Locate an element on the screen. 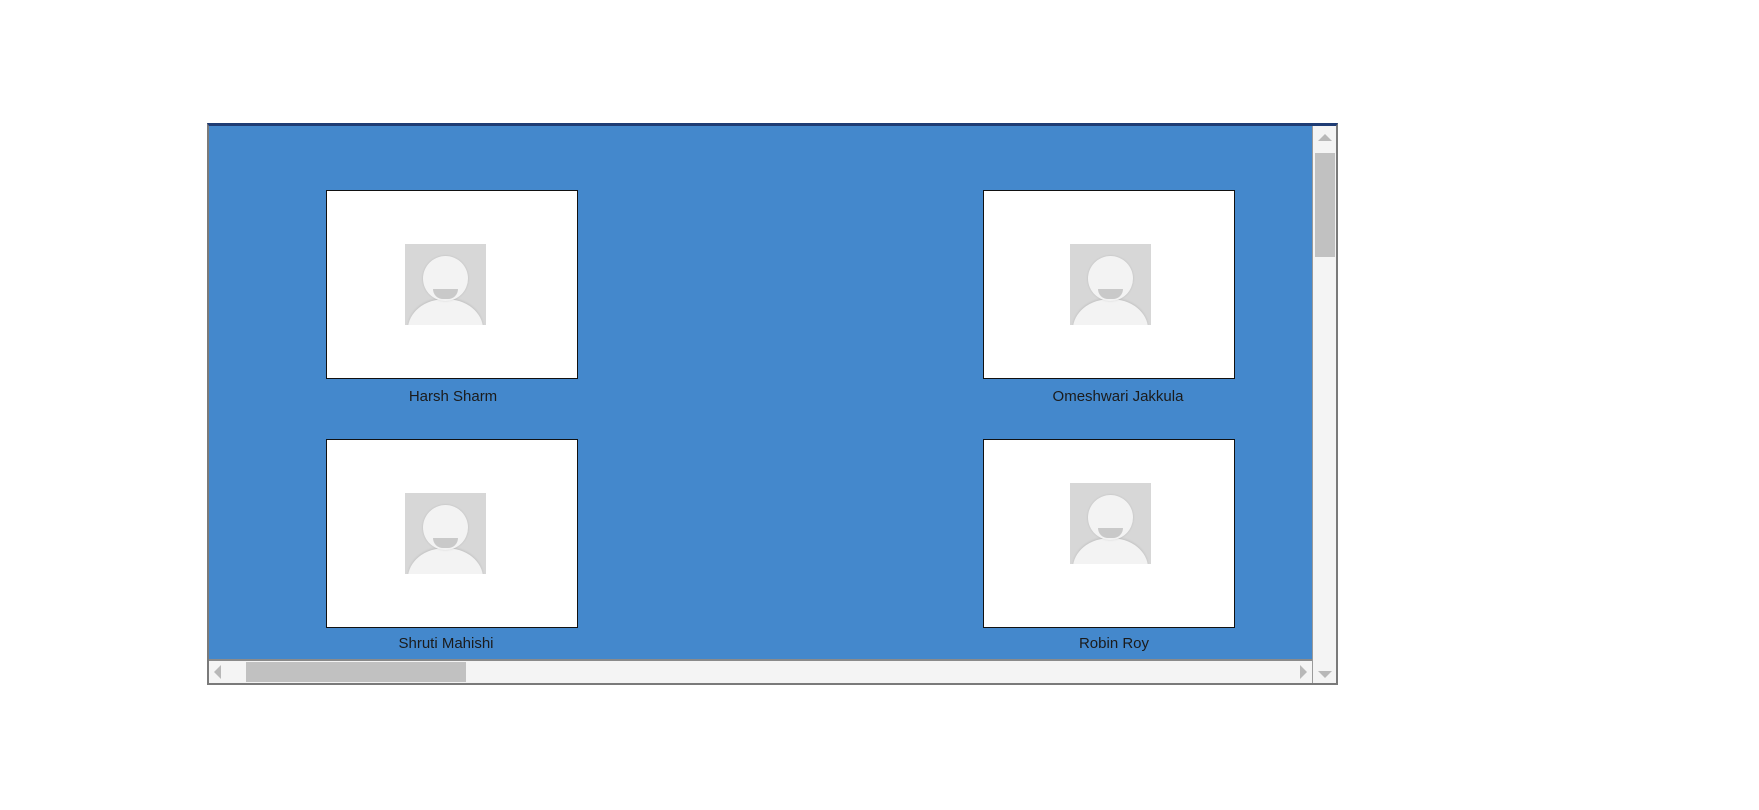  participant-name: Harsh Sharm is located at coordinates (453, 396).